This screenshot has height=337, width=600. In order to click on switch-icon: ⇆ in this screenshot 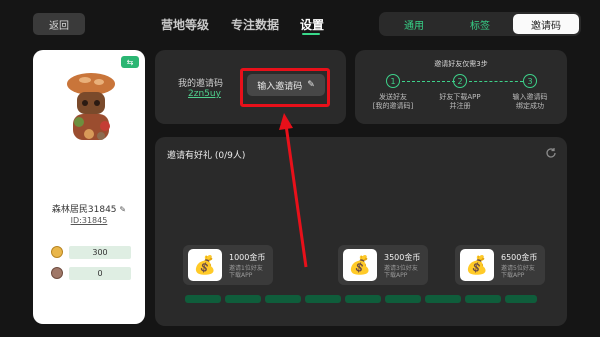, I will do `click(130, 62)`.